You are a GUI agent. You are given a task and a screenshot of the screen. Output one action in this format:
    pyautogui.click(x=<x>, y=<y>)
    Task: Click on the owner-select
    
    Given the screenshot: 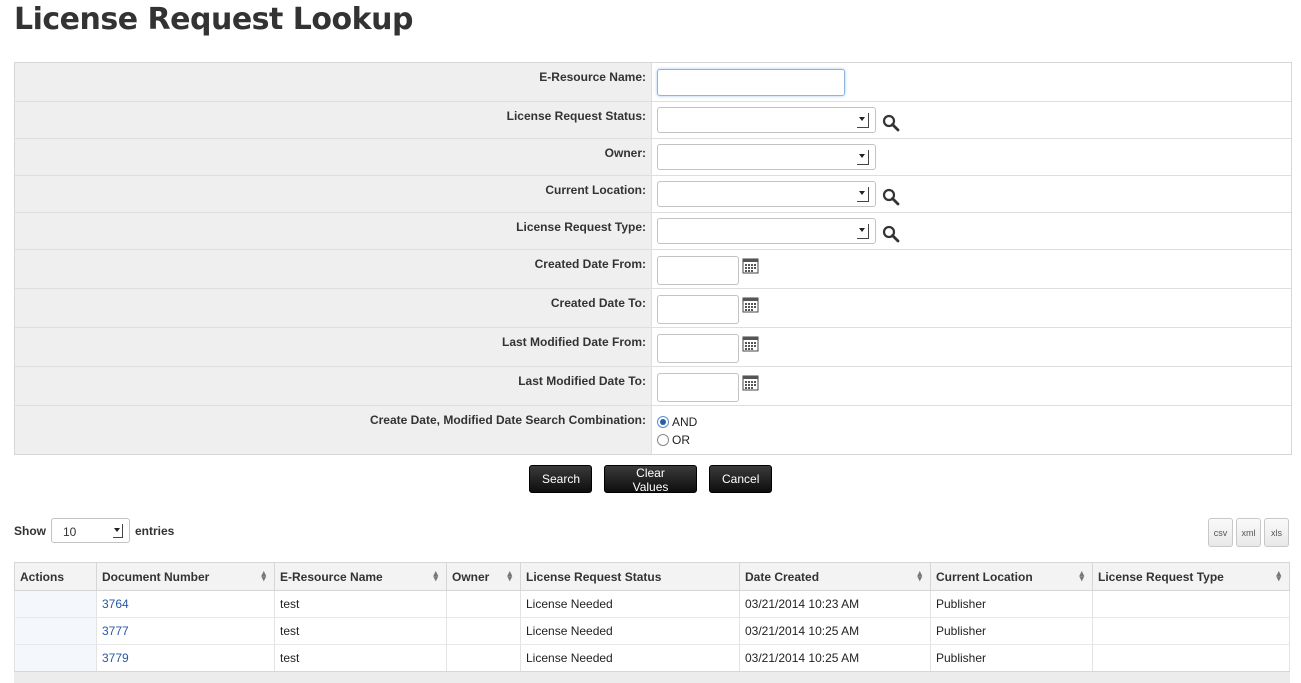 What is the action you would take?
    pyautogui.click(x=766, y=157)
    